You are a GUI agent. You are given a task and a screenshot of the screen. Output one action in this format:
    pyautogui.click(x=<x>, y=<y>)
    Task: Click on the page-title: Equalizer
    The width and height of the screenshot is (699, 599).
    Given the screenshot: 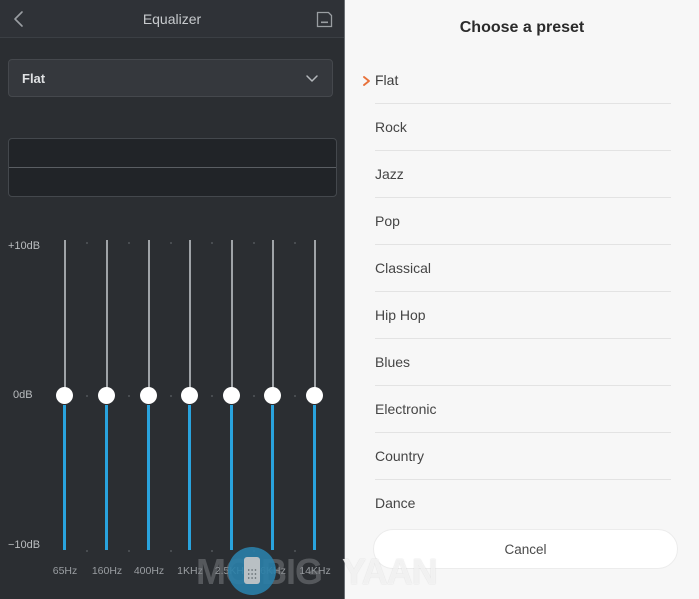 What is the action you would take?
    pyautogui.click(x=172, y=19)
    